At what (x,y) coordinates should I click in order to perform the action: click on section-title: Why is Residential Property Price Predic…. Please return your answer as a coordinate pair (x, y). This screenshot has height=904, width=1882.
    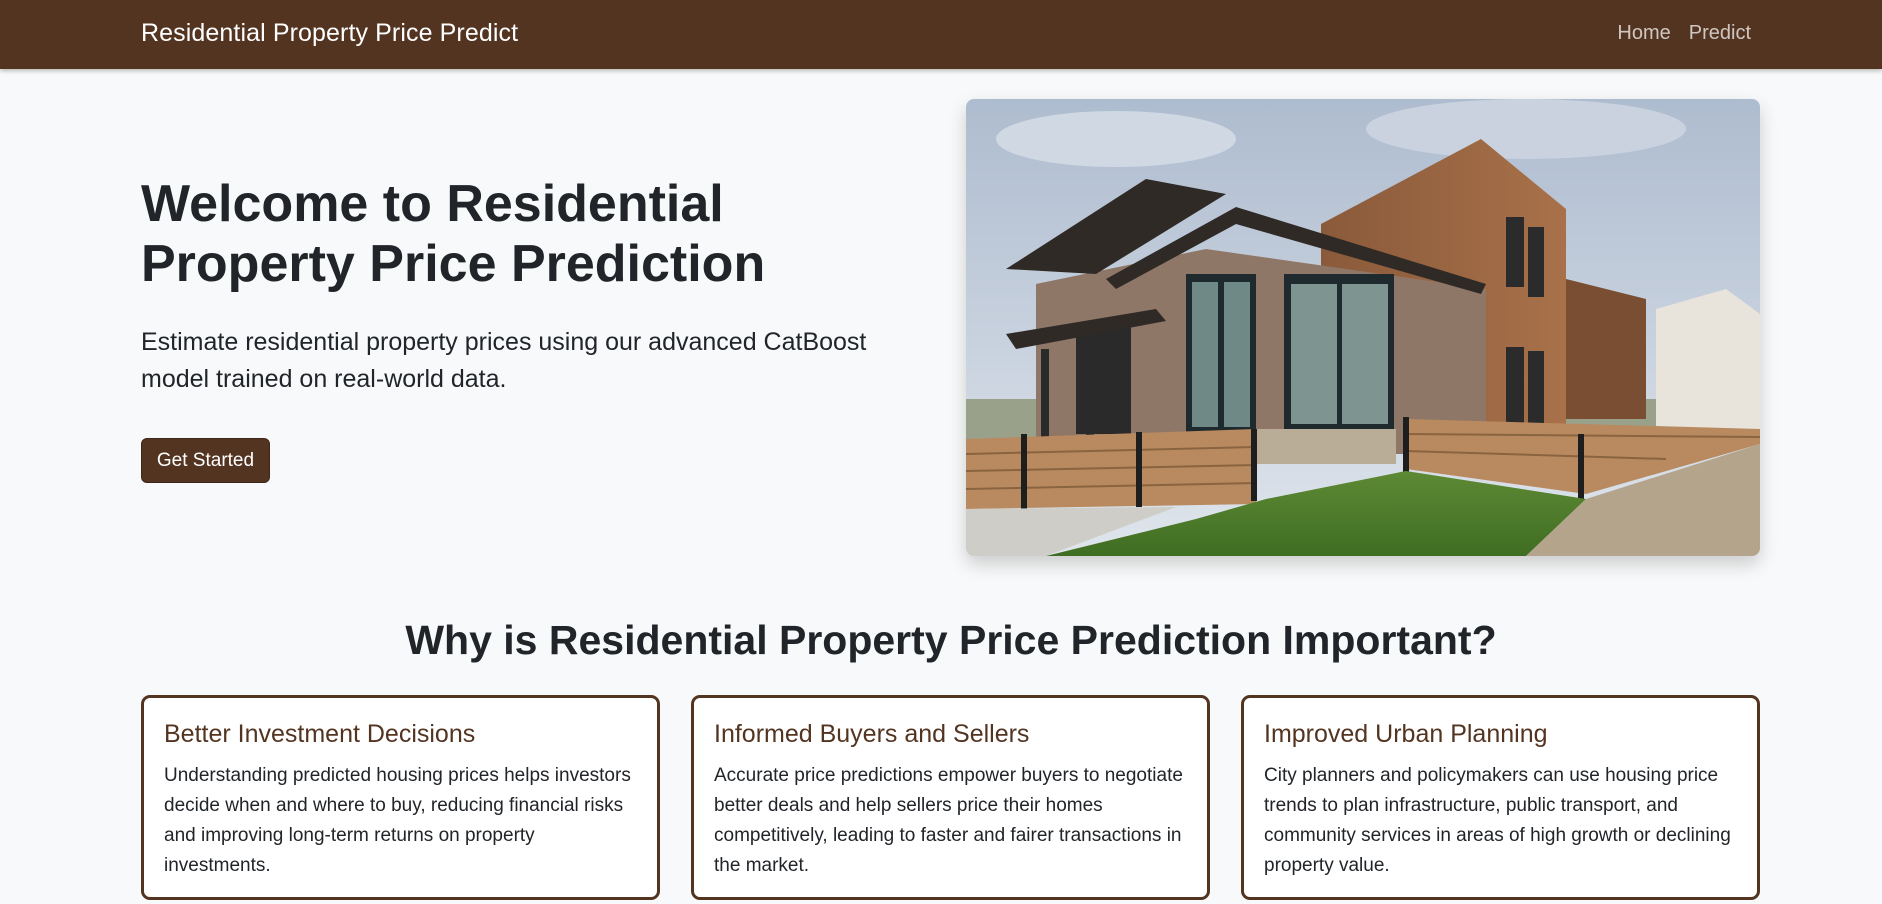
    Looking at the image, I should click on (951, 640).